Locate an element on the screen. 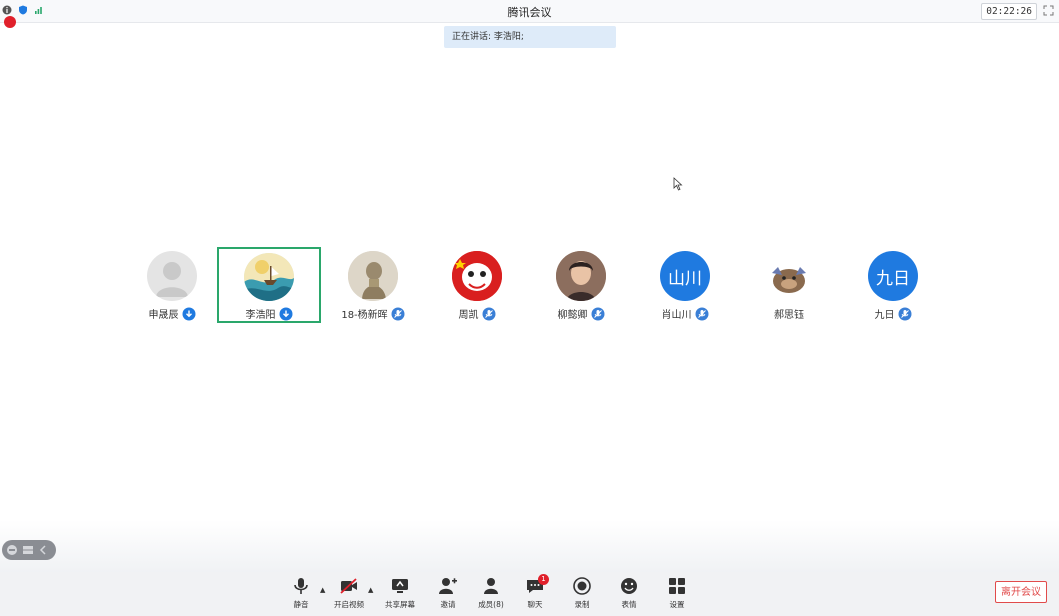 The image size is (1059, 616). reactions-button: 表情 is located at coordinates (629, 594).